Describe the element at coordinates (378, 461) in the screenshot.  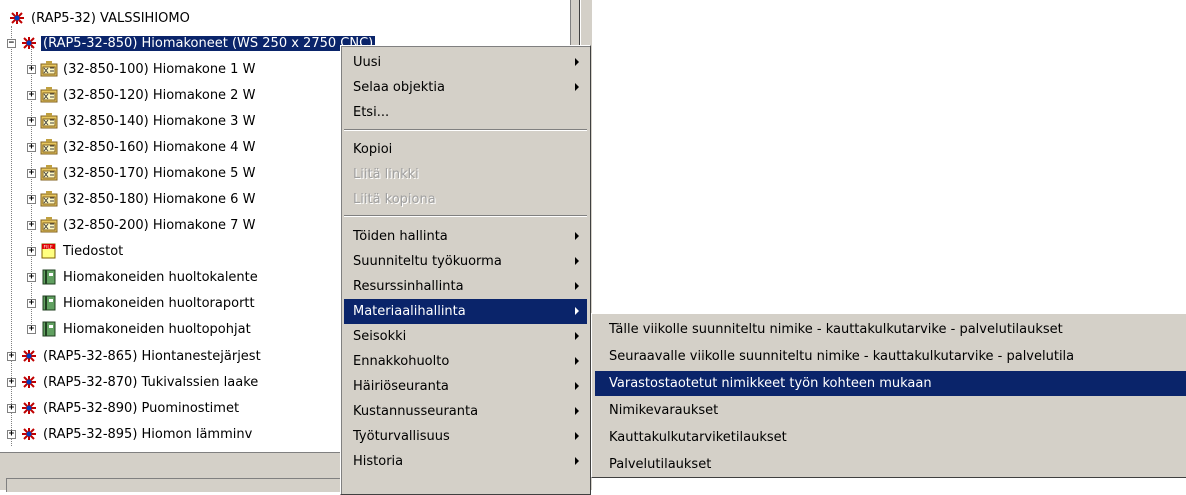
I see `menu-item-label: Historia` at that location.